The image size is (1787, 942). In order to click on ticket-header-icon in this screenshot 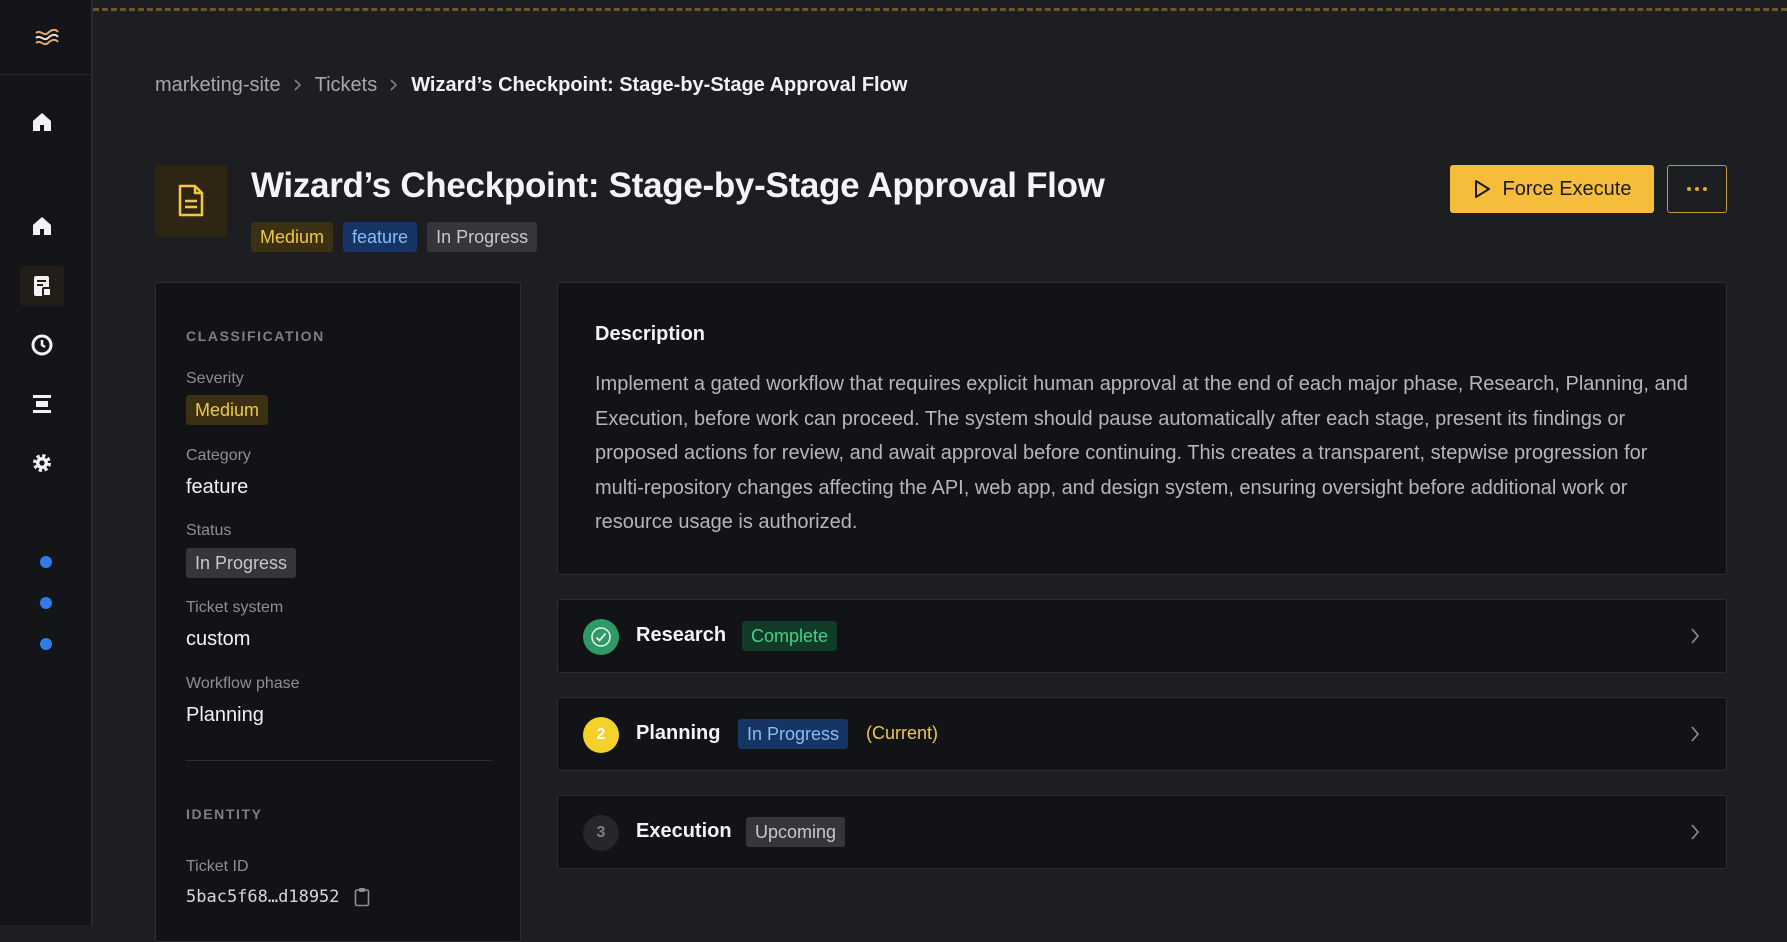, I will do `click(191, 201)`.